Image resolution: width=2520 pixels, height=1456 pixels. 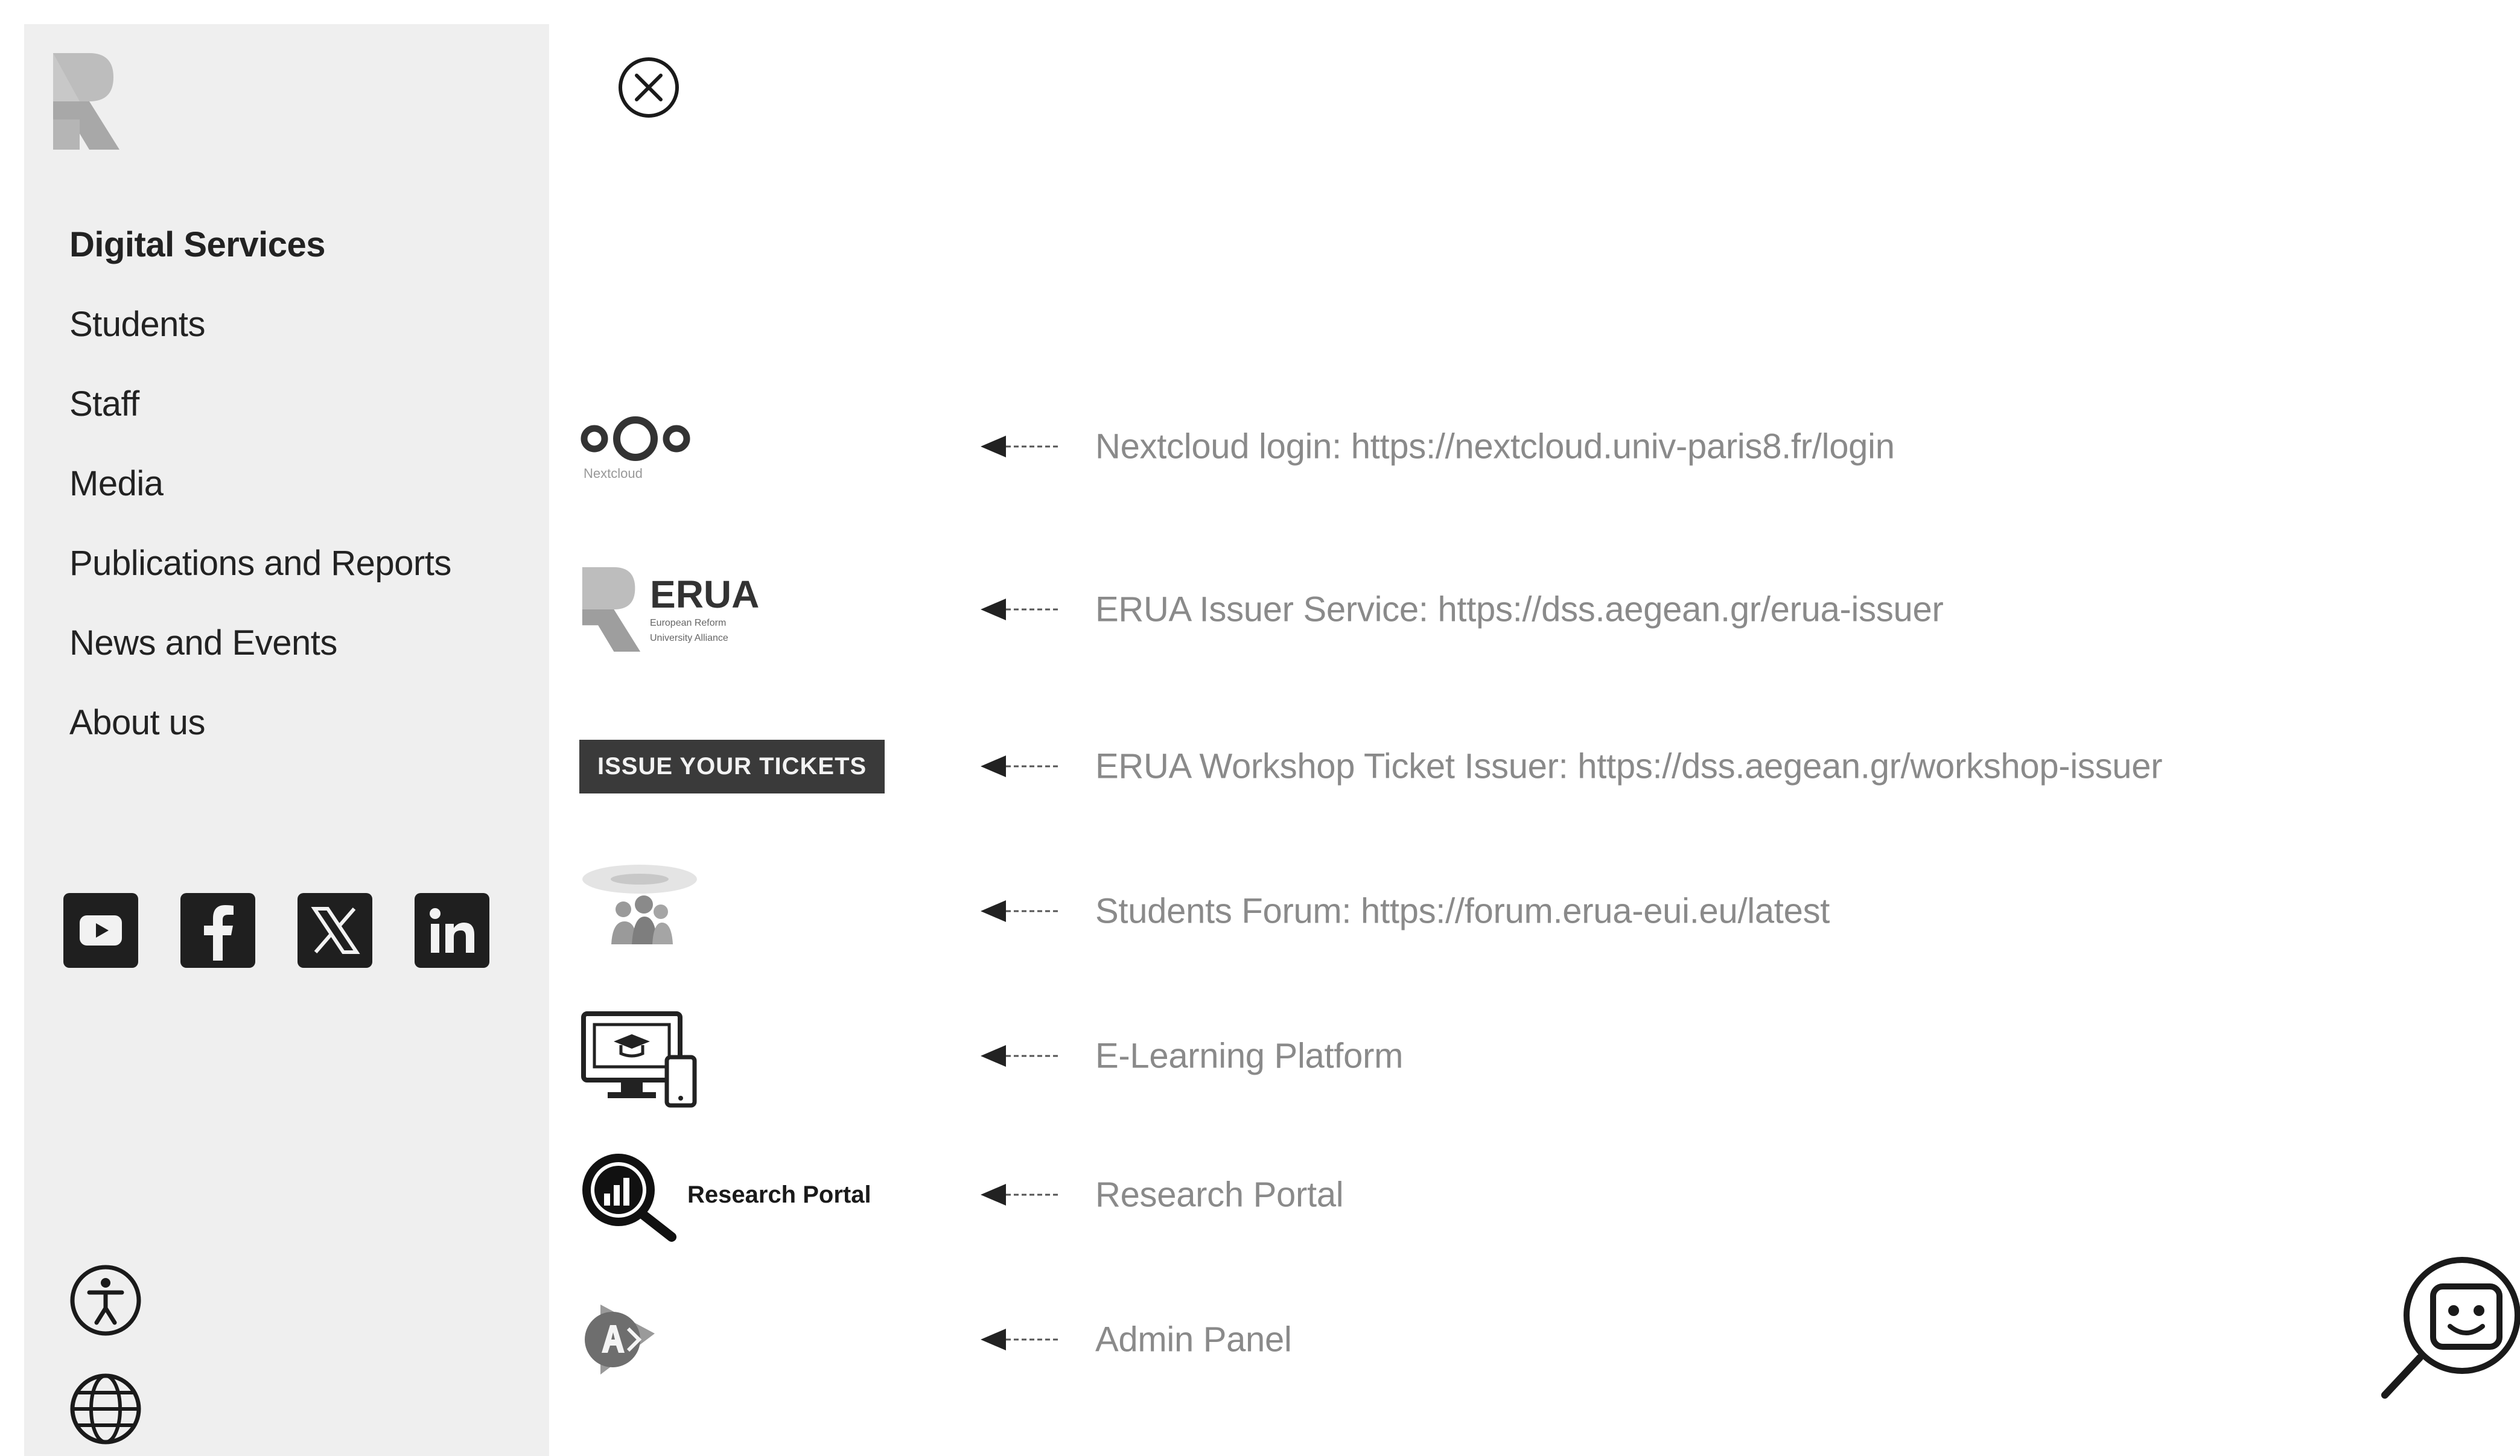 What do you see at coordinates (106, 1300) in the screenshot?
I see `accessibility-icon` at bounding box center [106, 1300].